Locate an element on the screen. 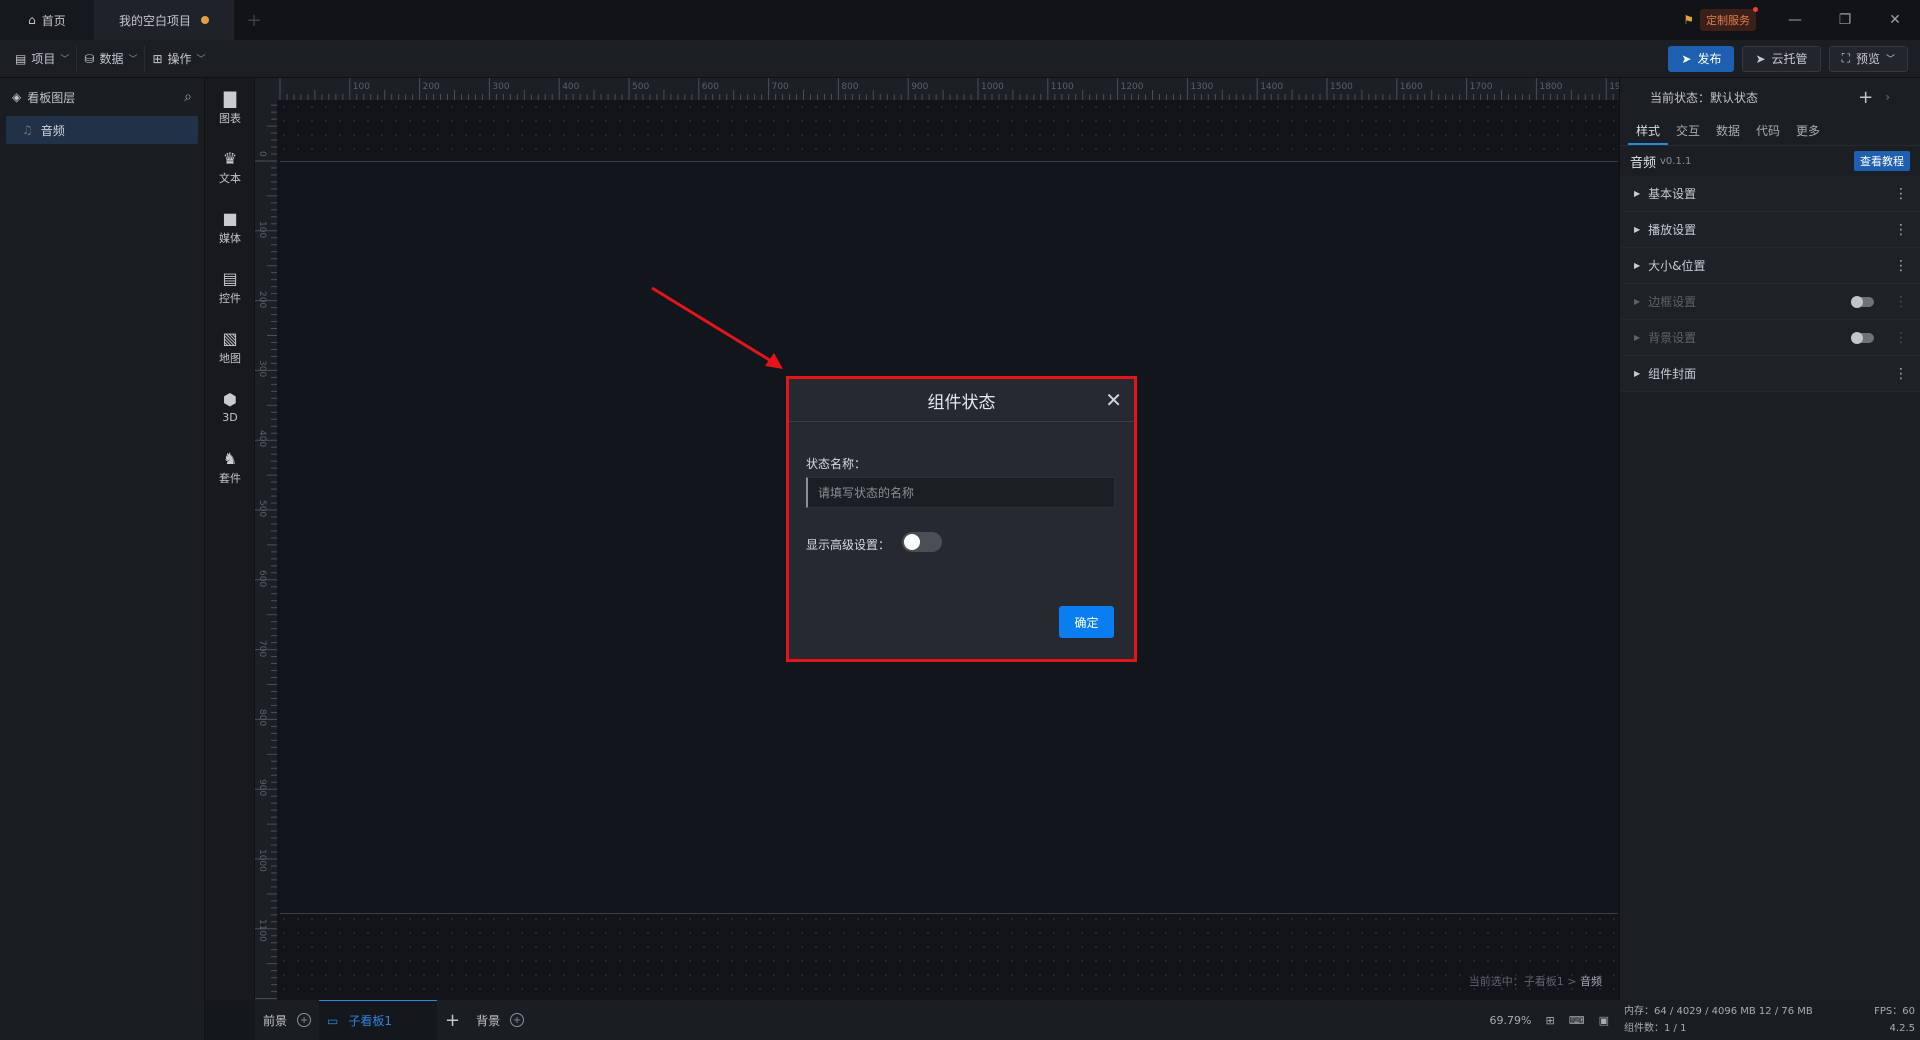  add-foreground-button: + is located at coordinates (304, 1020).